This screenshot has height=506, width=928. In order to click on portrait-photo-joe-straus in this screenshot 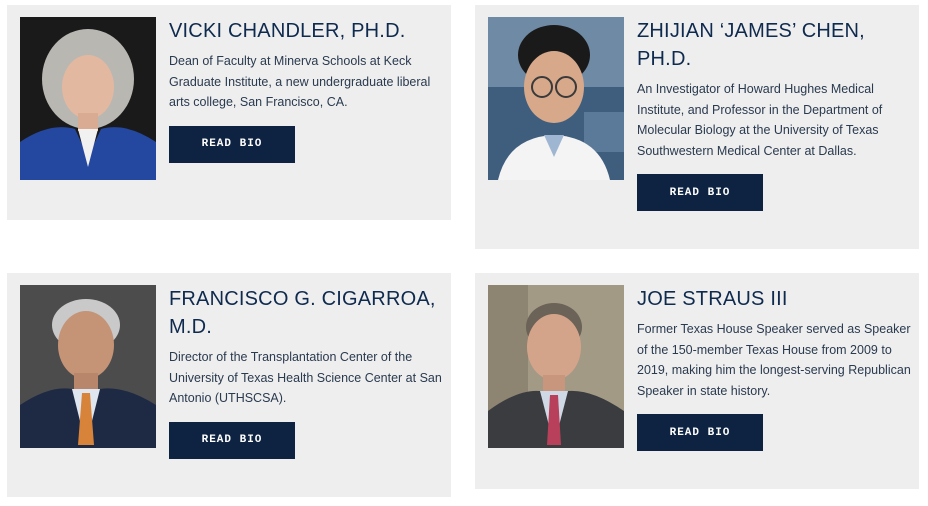, I will do `click(556, 366)`.